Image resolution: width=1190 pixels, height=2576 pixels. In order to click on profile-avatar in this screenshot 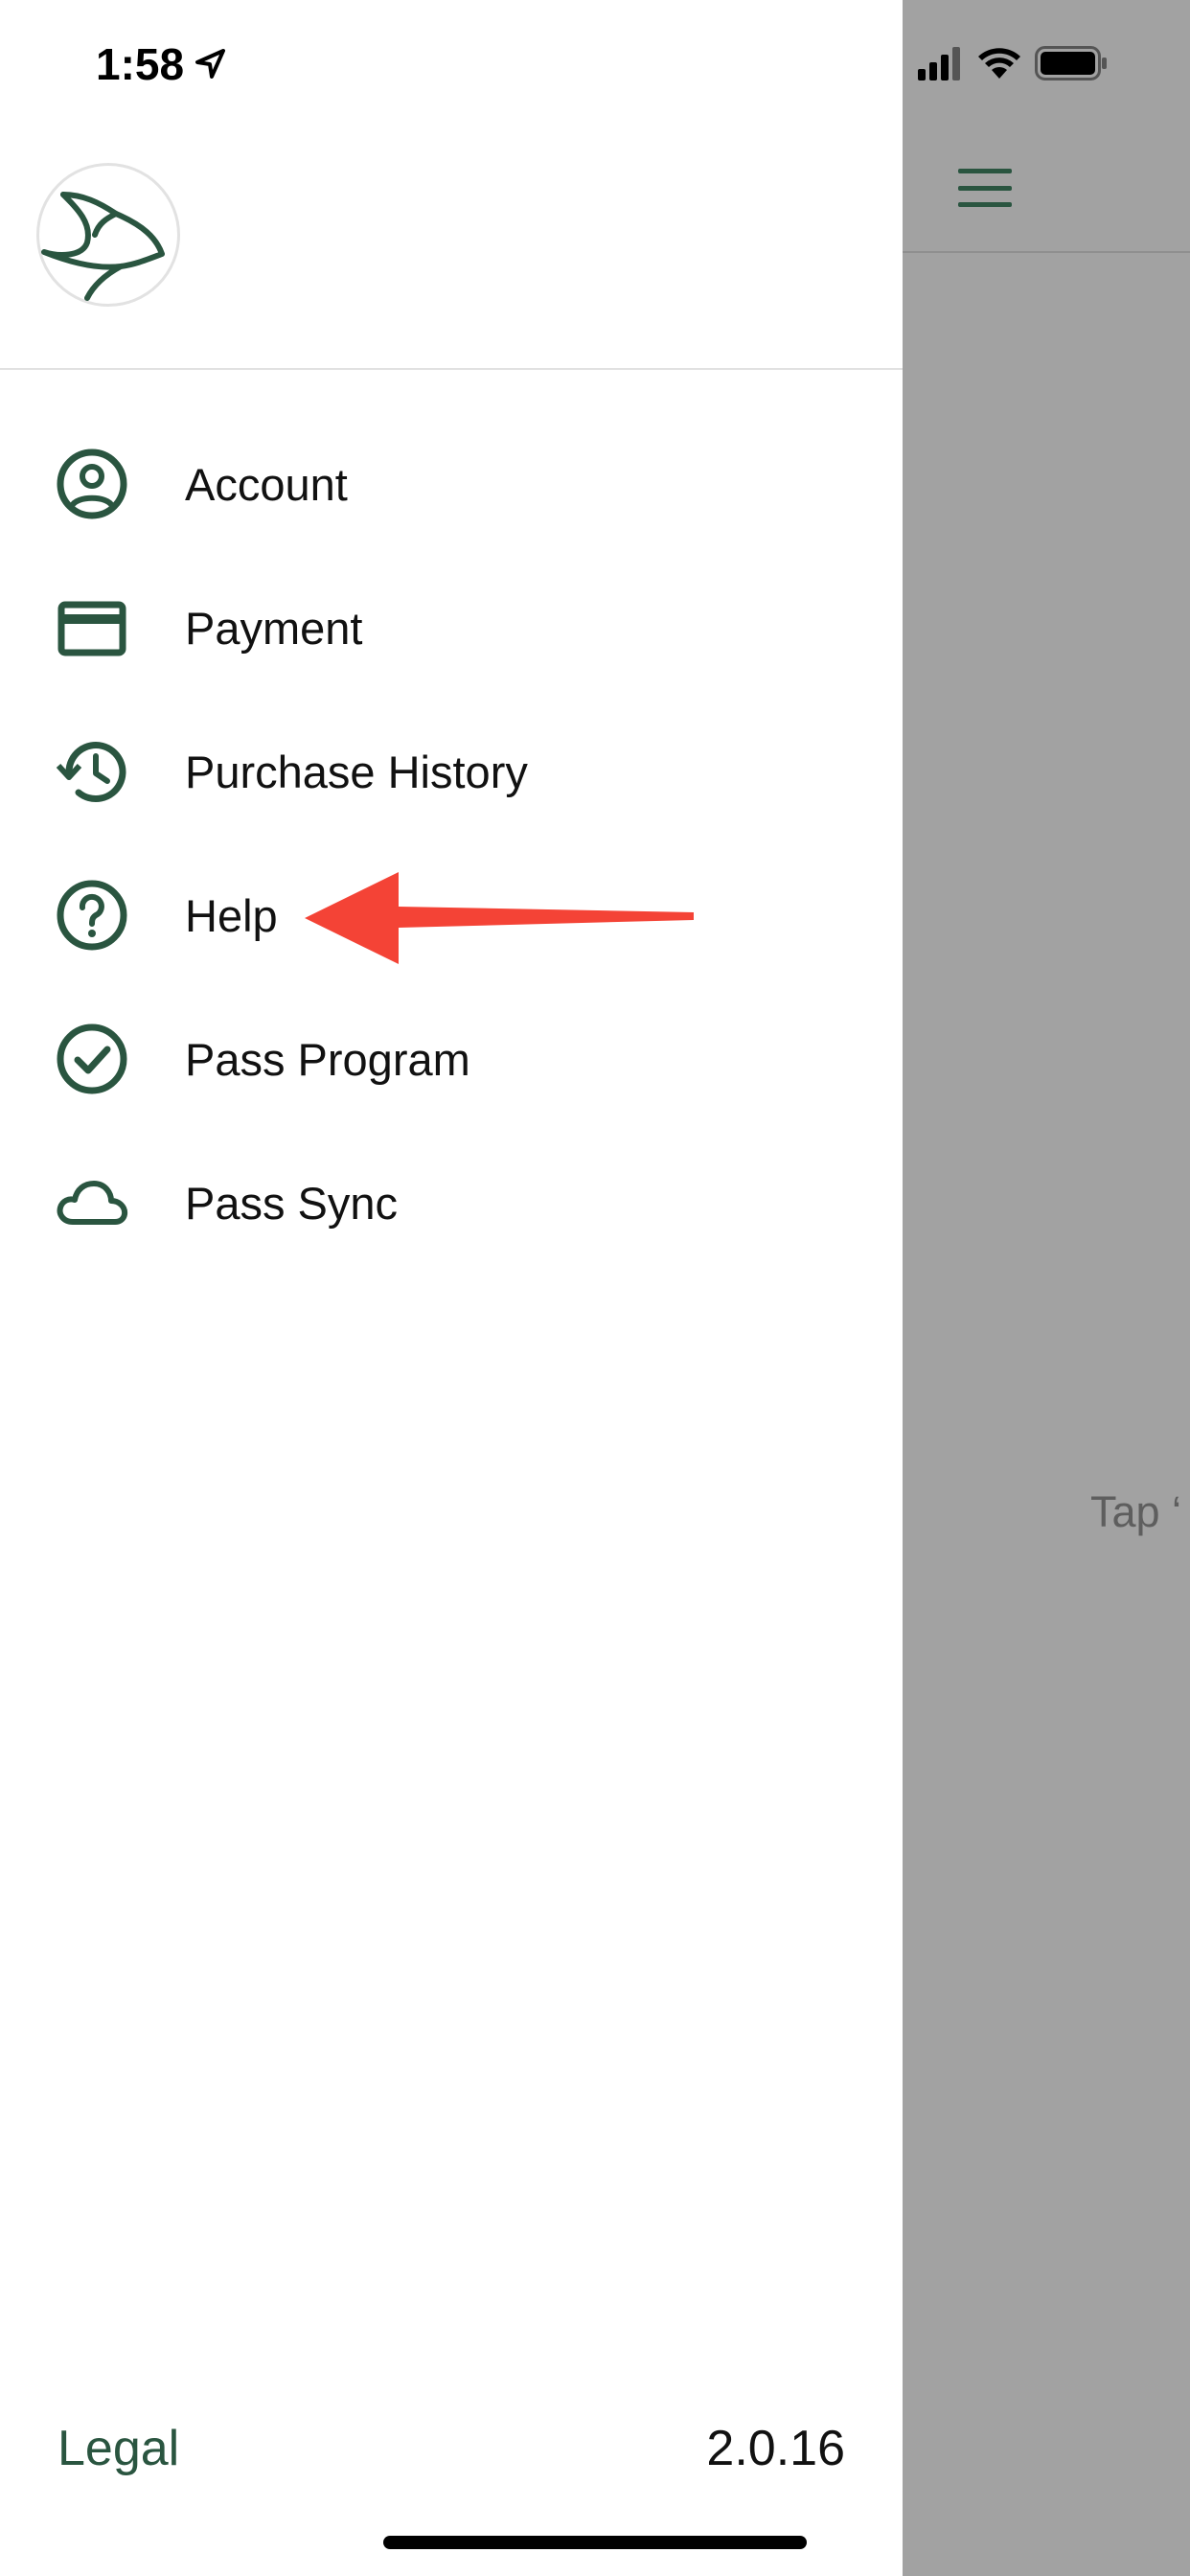, I will do `click(108, 235)`.